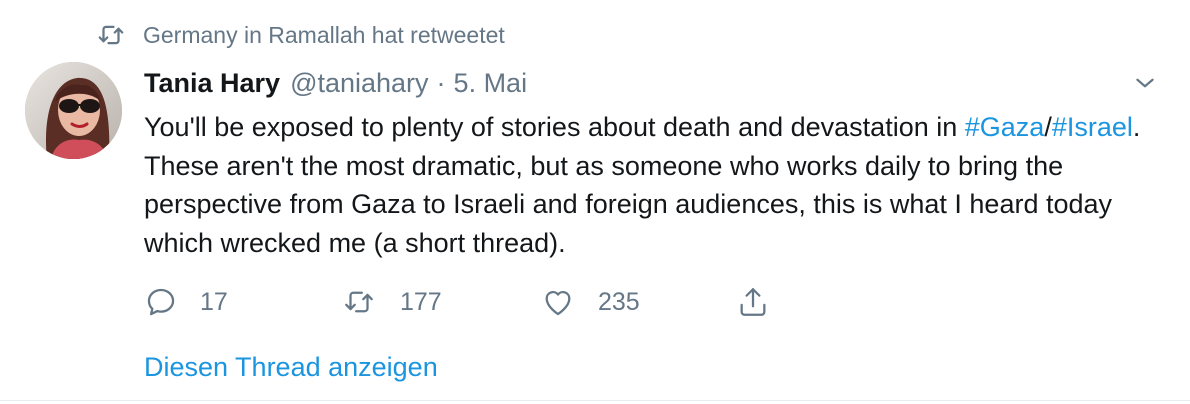  I want to click on share-button, so click(753, 302).